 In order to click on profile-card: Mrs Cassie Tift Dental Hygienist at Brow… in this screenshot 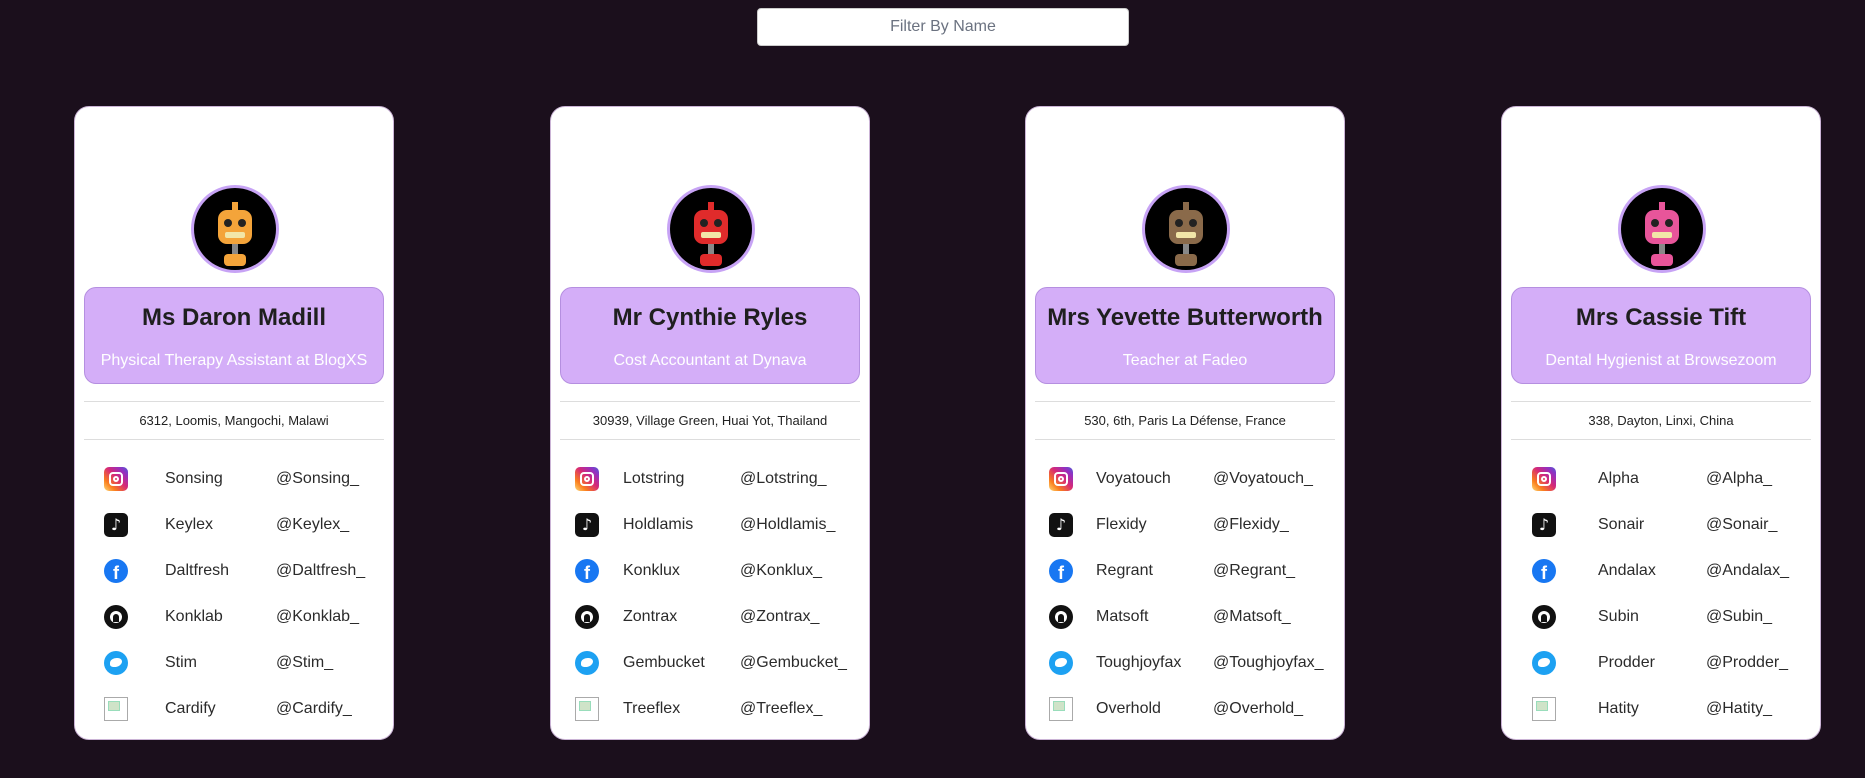, I will do `click(1661, 423)`.